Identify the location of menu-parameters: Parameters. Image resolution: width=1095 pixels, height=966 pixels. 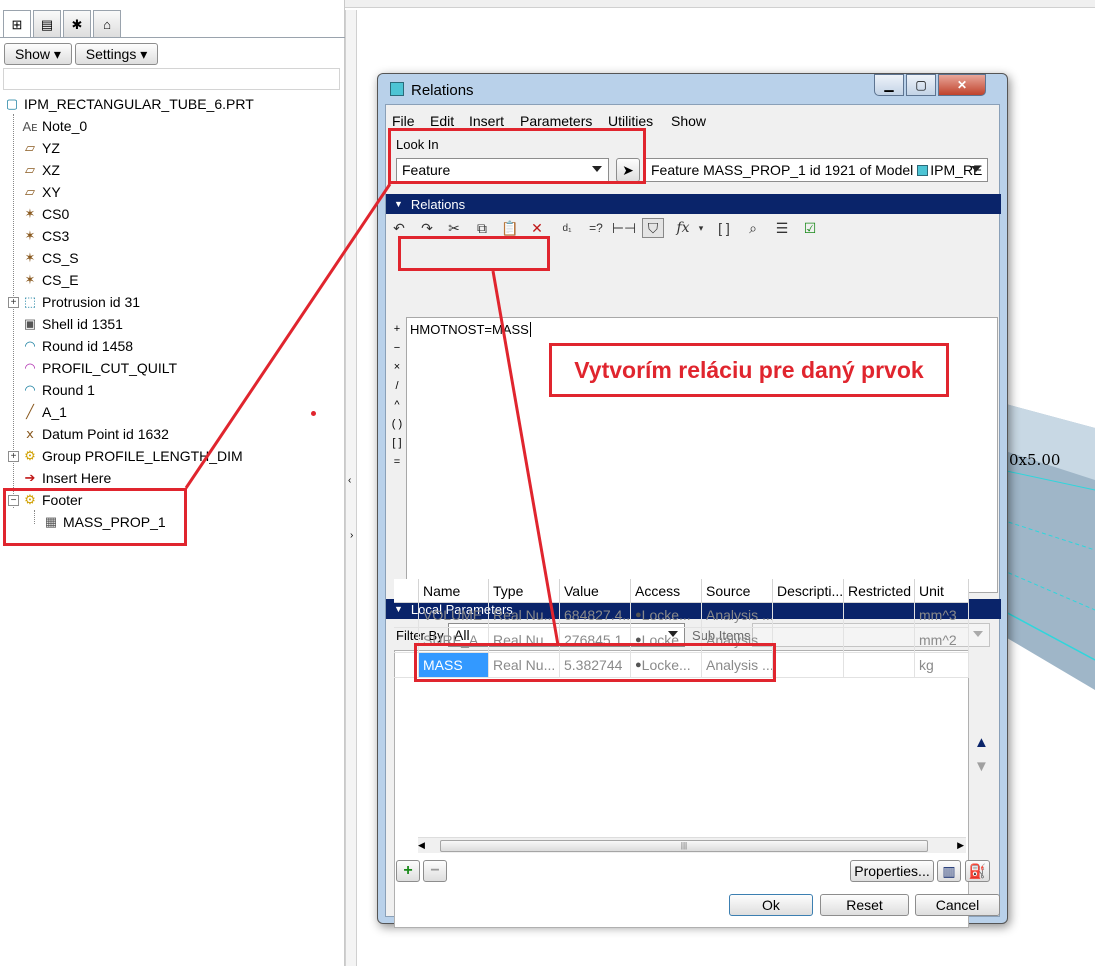
(556, 121).